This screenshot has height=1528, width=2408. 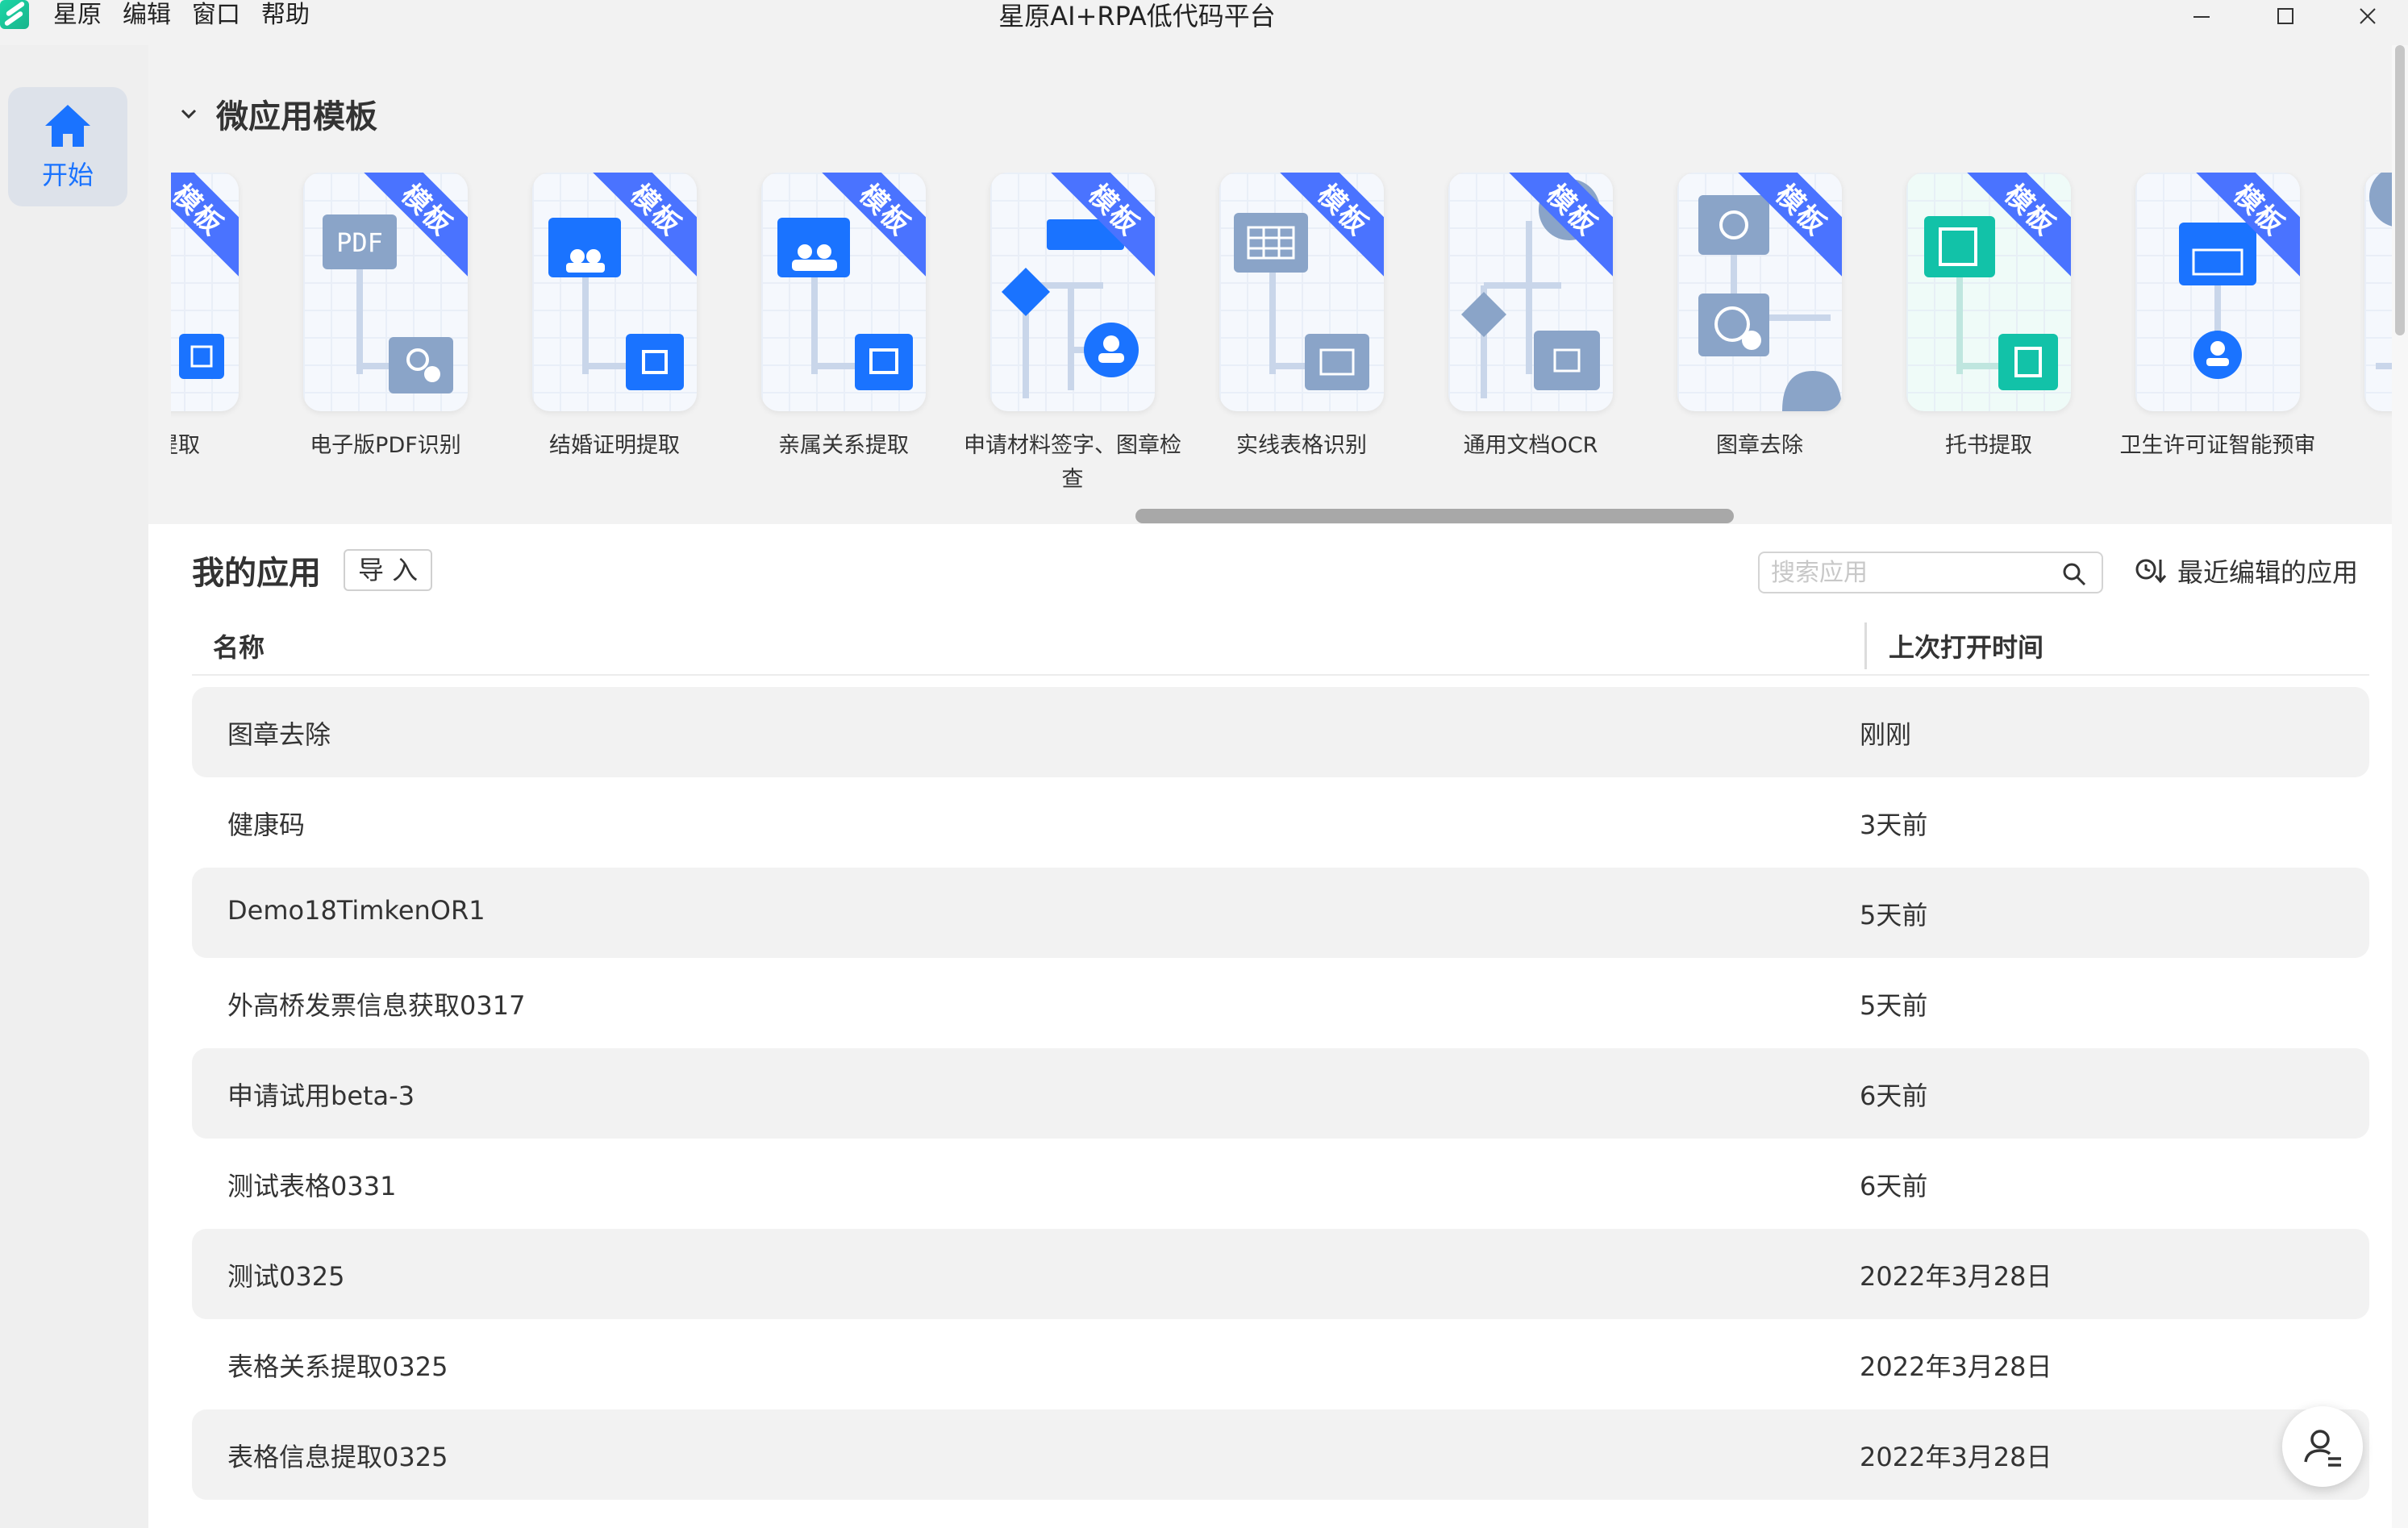 I want to click on app-name: 表格关系提取0325, so click(x=337, y=1366).